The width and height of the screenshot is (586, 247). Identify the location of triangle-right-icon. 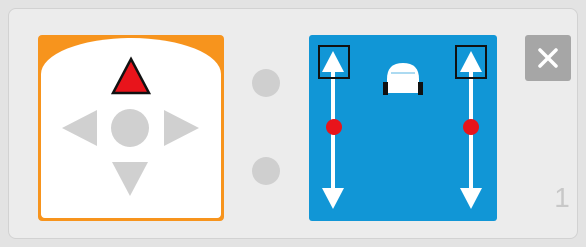
(181, 128).